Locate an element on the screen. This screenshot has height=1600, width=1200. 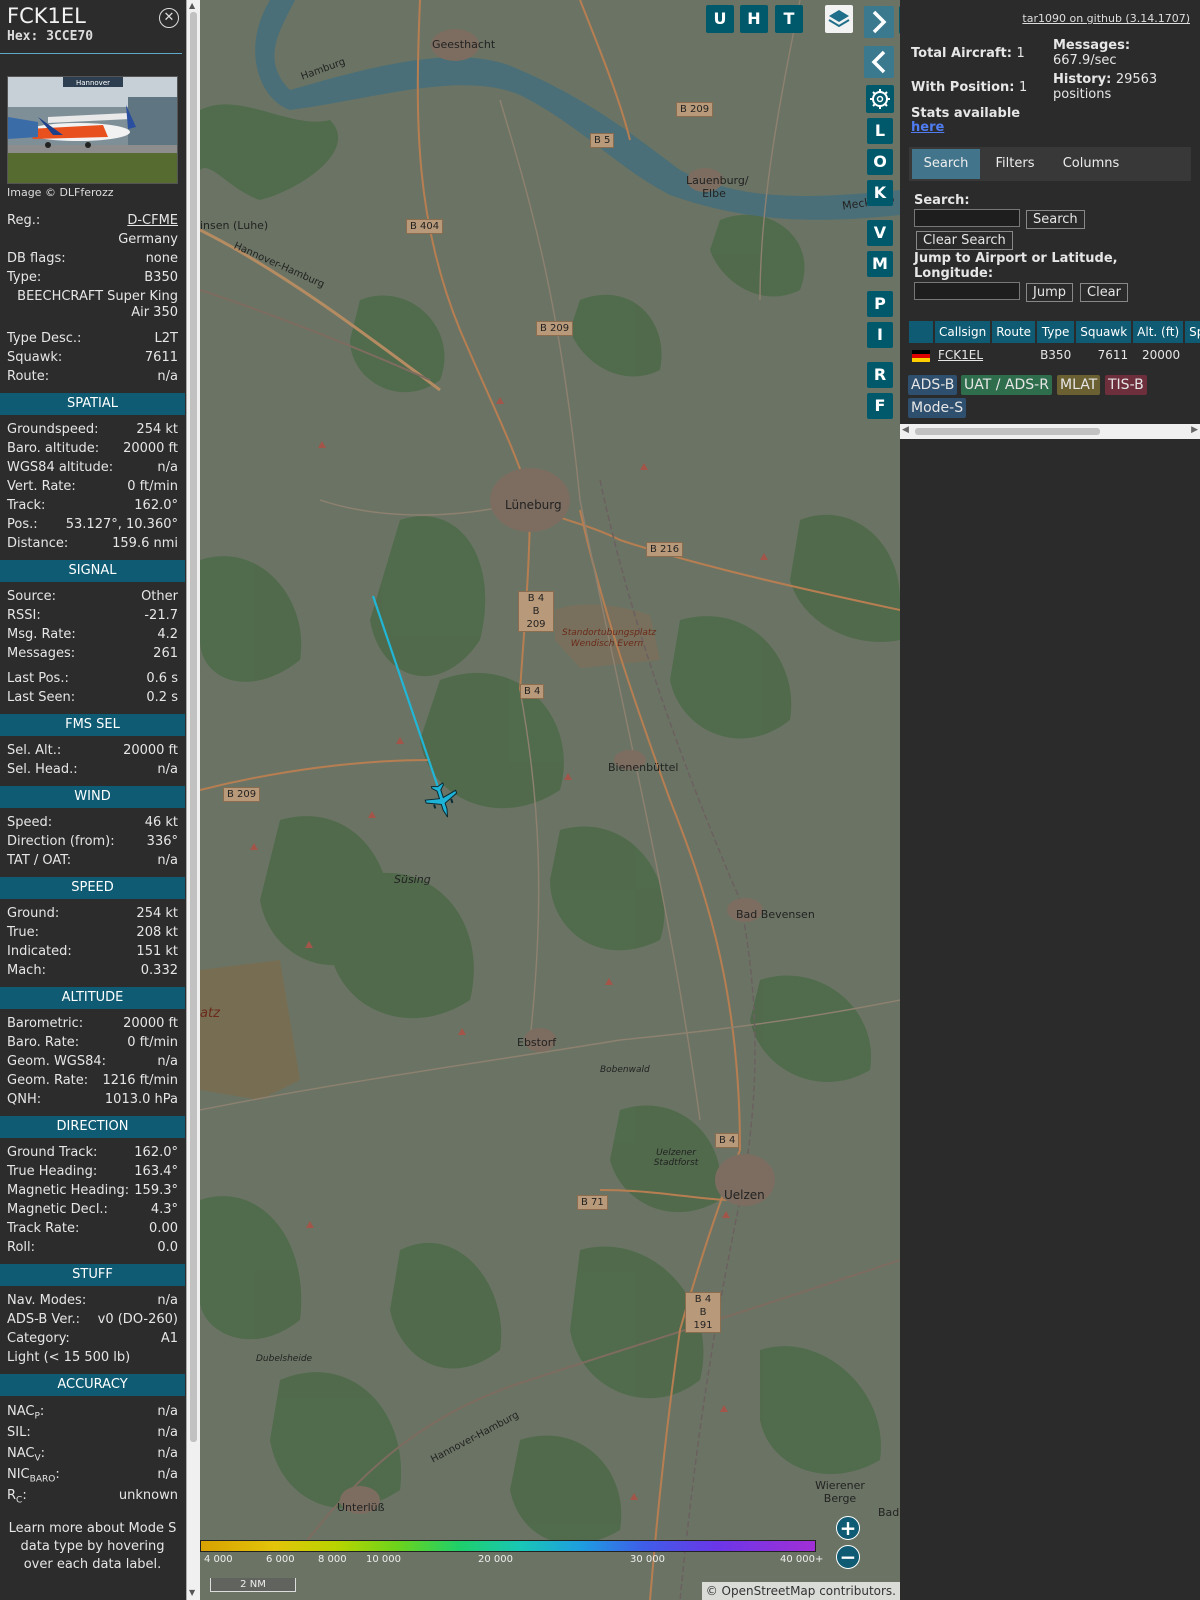
signal2-value: 0.6 s is located at coordinates (162, 678).